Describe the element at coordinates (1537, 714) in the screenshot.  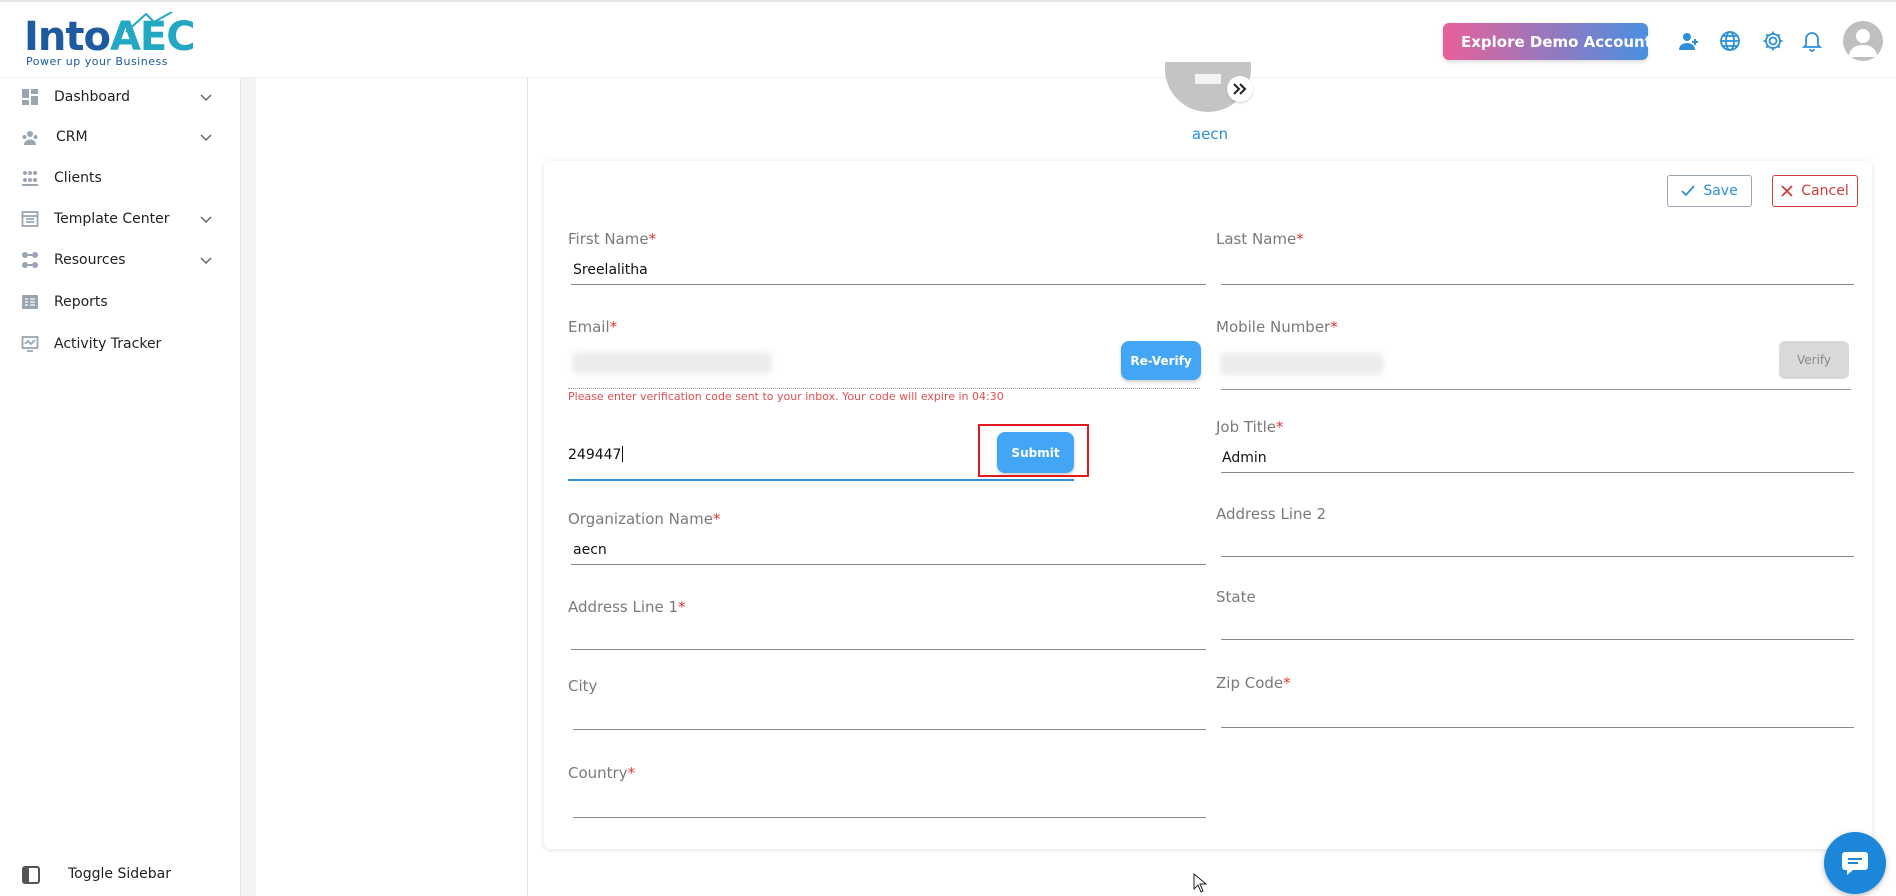
I see `zip-code-input` at that location.